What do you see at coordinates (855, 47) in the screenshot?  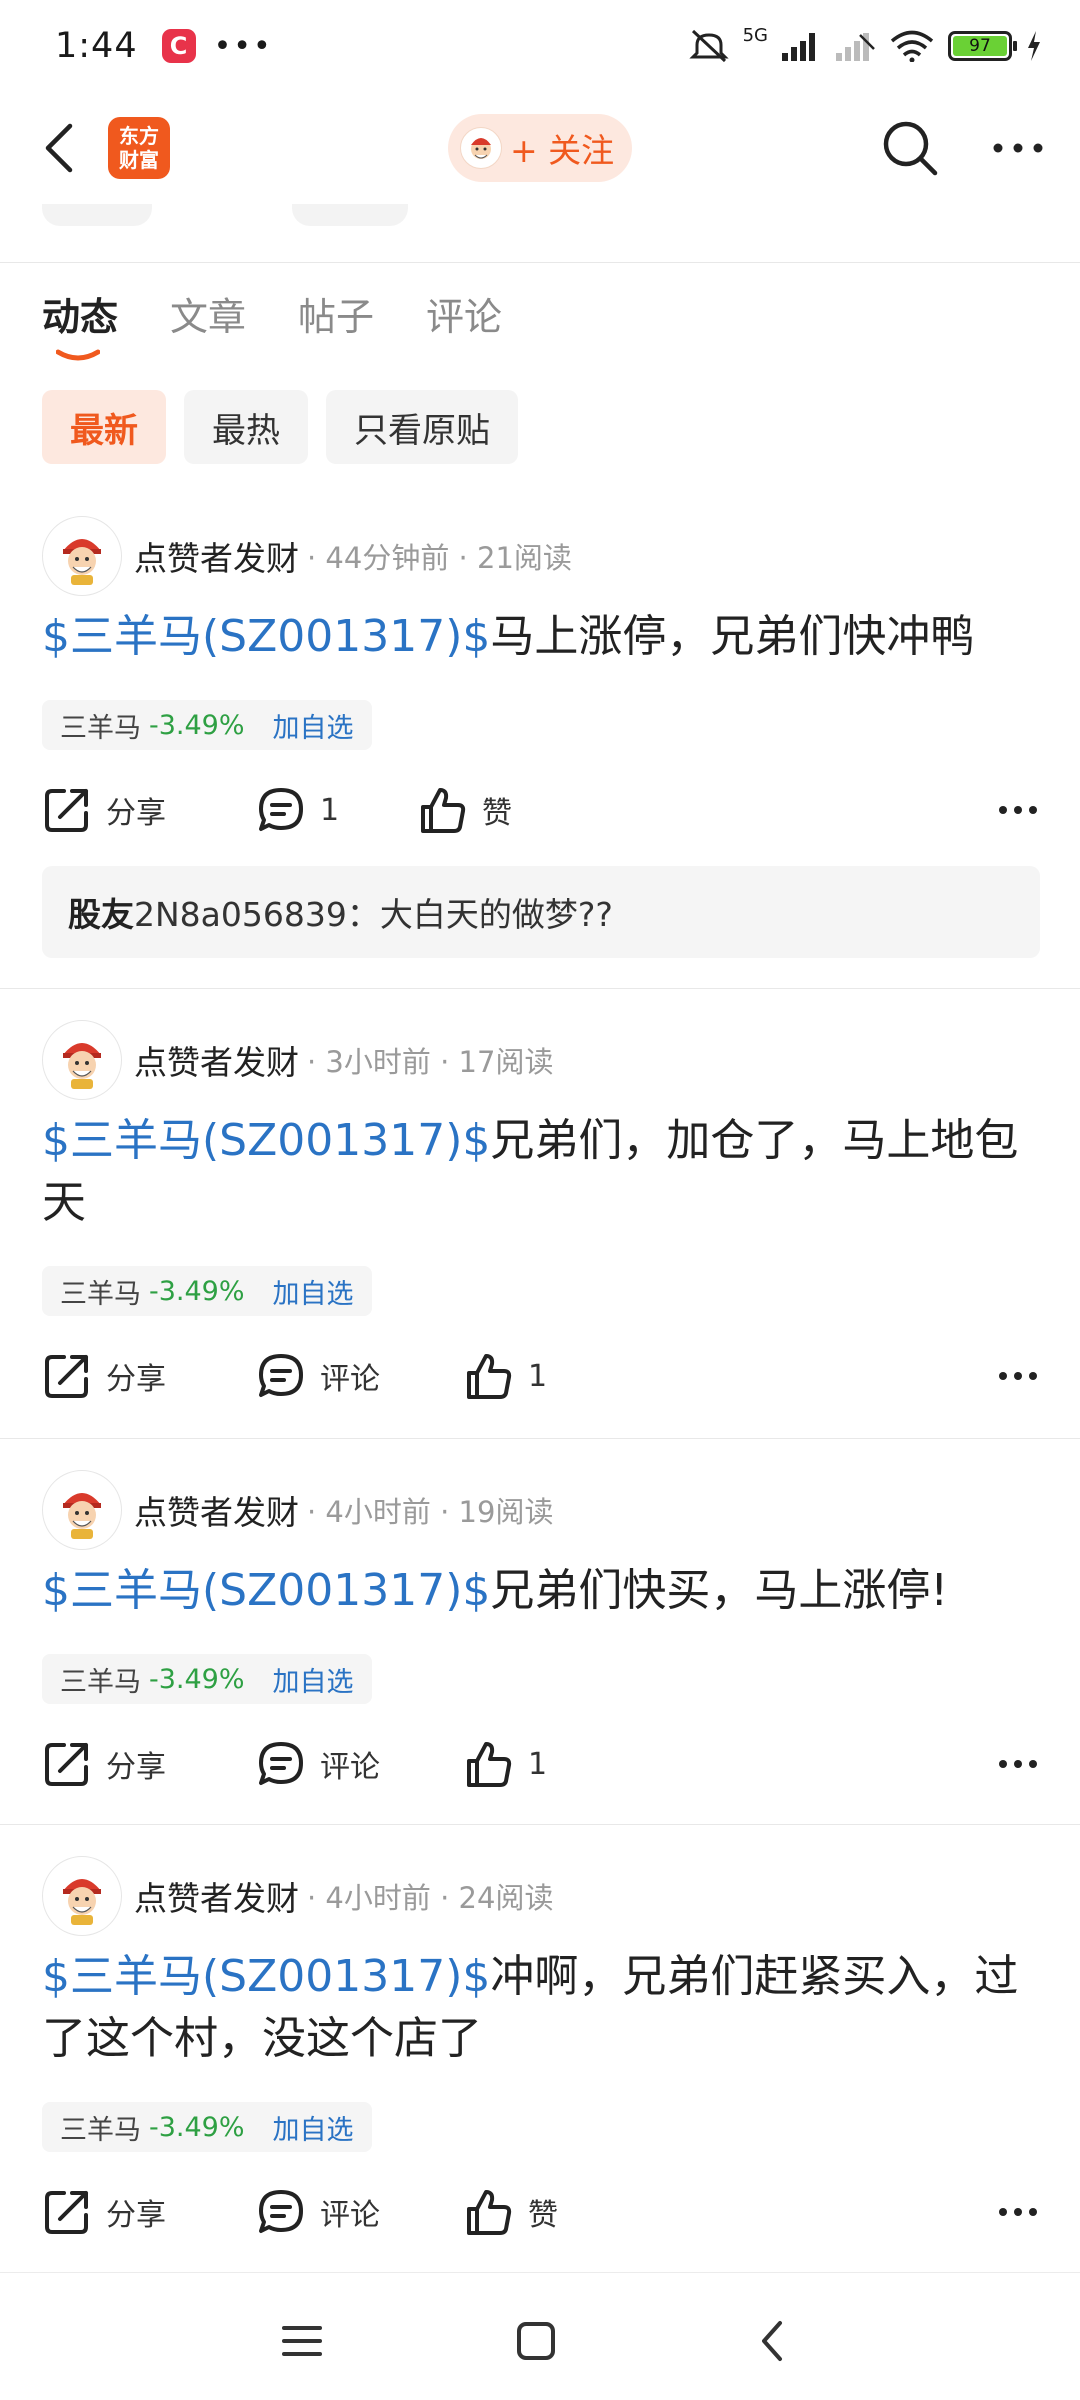 I see `signal-weak-icon` at bounding box center [855, 47].